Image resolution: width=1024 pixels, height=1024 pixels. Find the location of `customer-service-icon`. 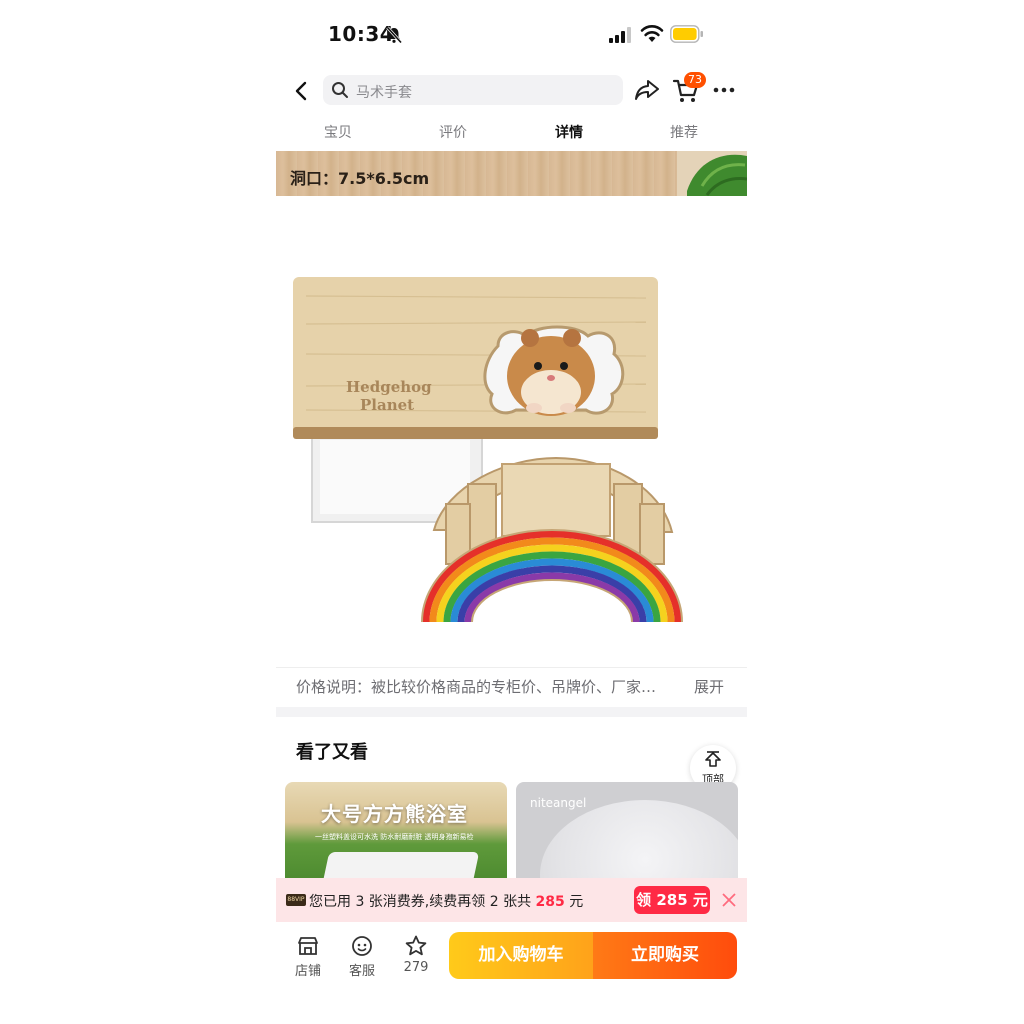

customer-service-icon is located at coordinates (362, 946).